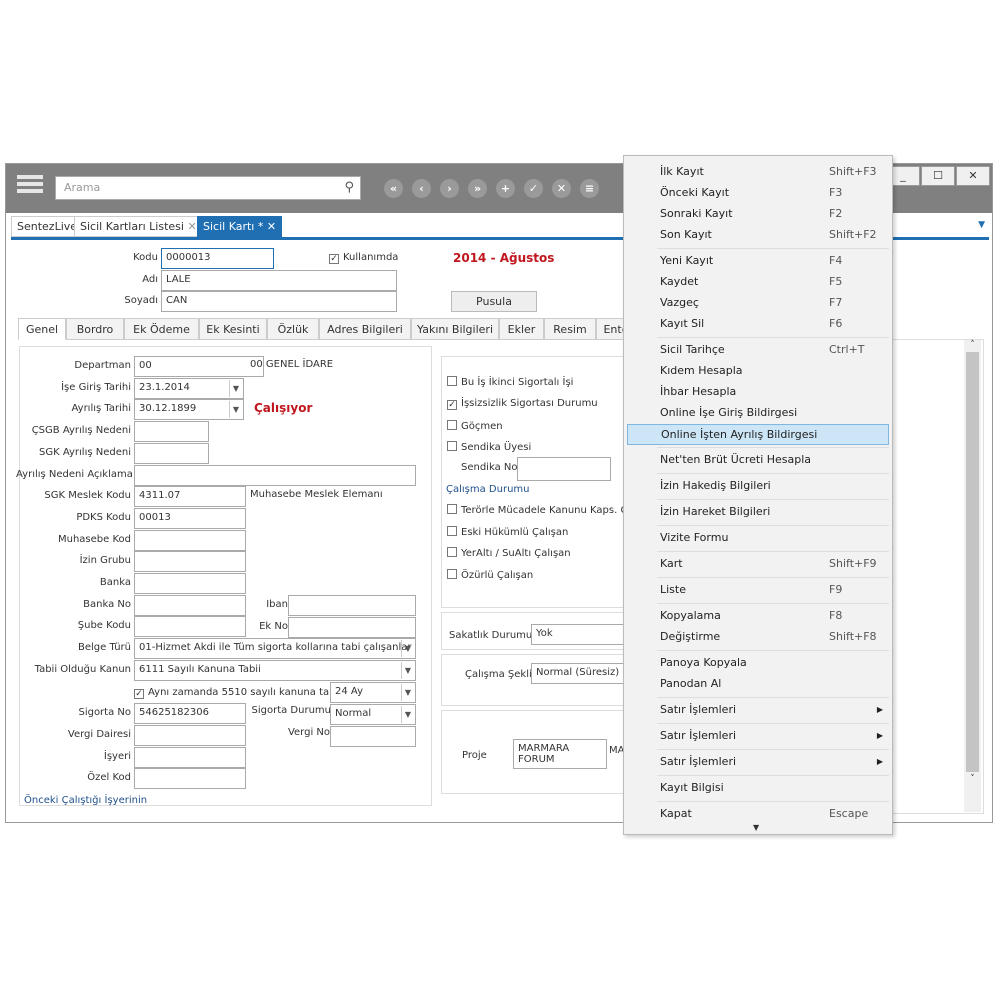 This screenshot has width=1000, height=1000. Describe the element at coordinates (509, 553) in the screenshot. I see `yeralti-checkbox: YerAltı / SuAltı Çalışan` at that location.